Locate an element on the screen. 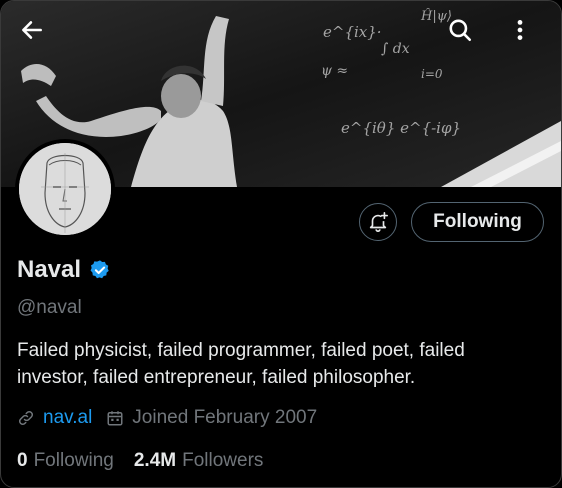 Image resolution: width=562 pixels, height=488 pixels. website-link-text: nav.al is located at coordinates (67, 418).